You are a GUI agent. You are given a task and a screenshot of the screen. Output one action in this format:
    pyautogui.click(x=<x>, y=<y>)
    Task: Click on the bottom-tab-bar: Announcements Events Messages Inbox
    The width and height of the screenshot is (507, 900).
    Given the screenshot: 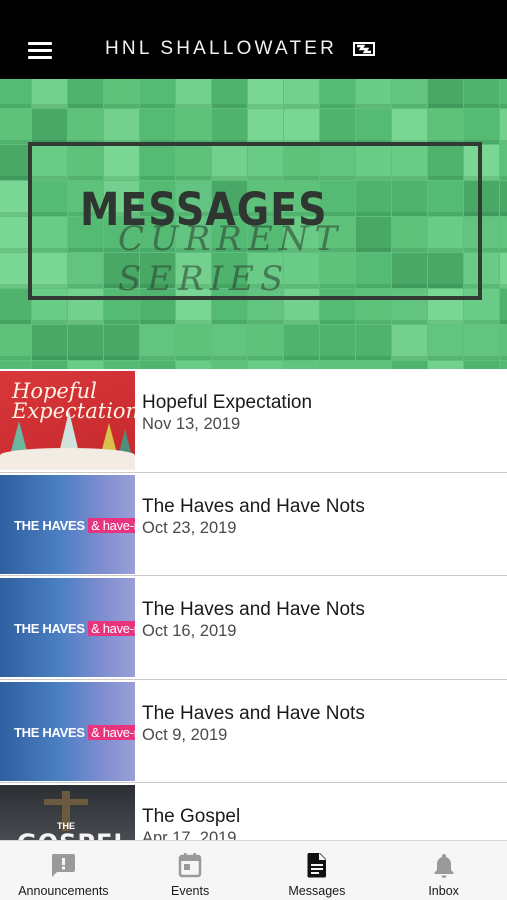 What is the action you would take?
    pyautogui.click(x=253, y=870)
    